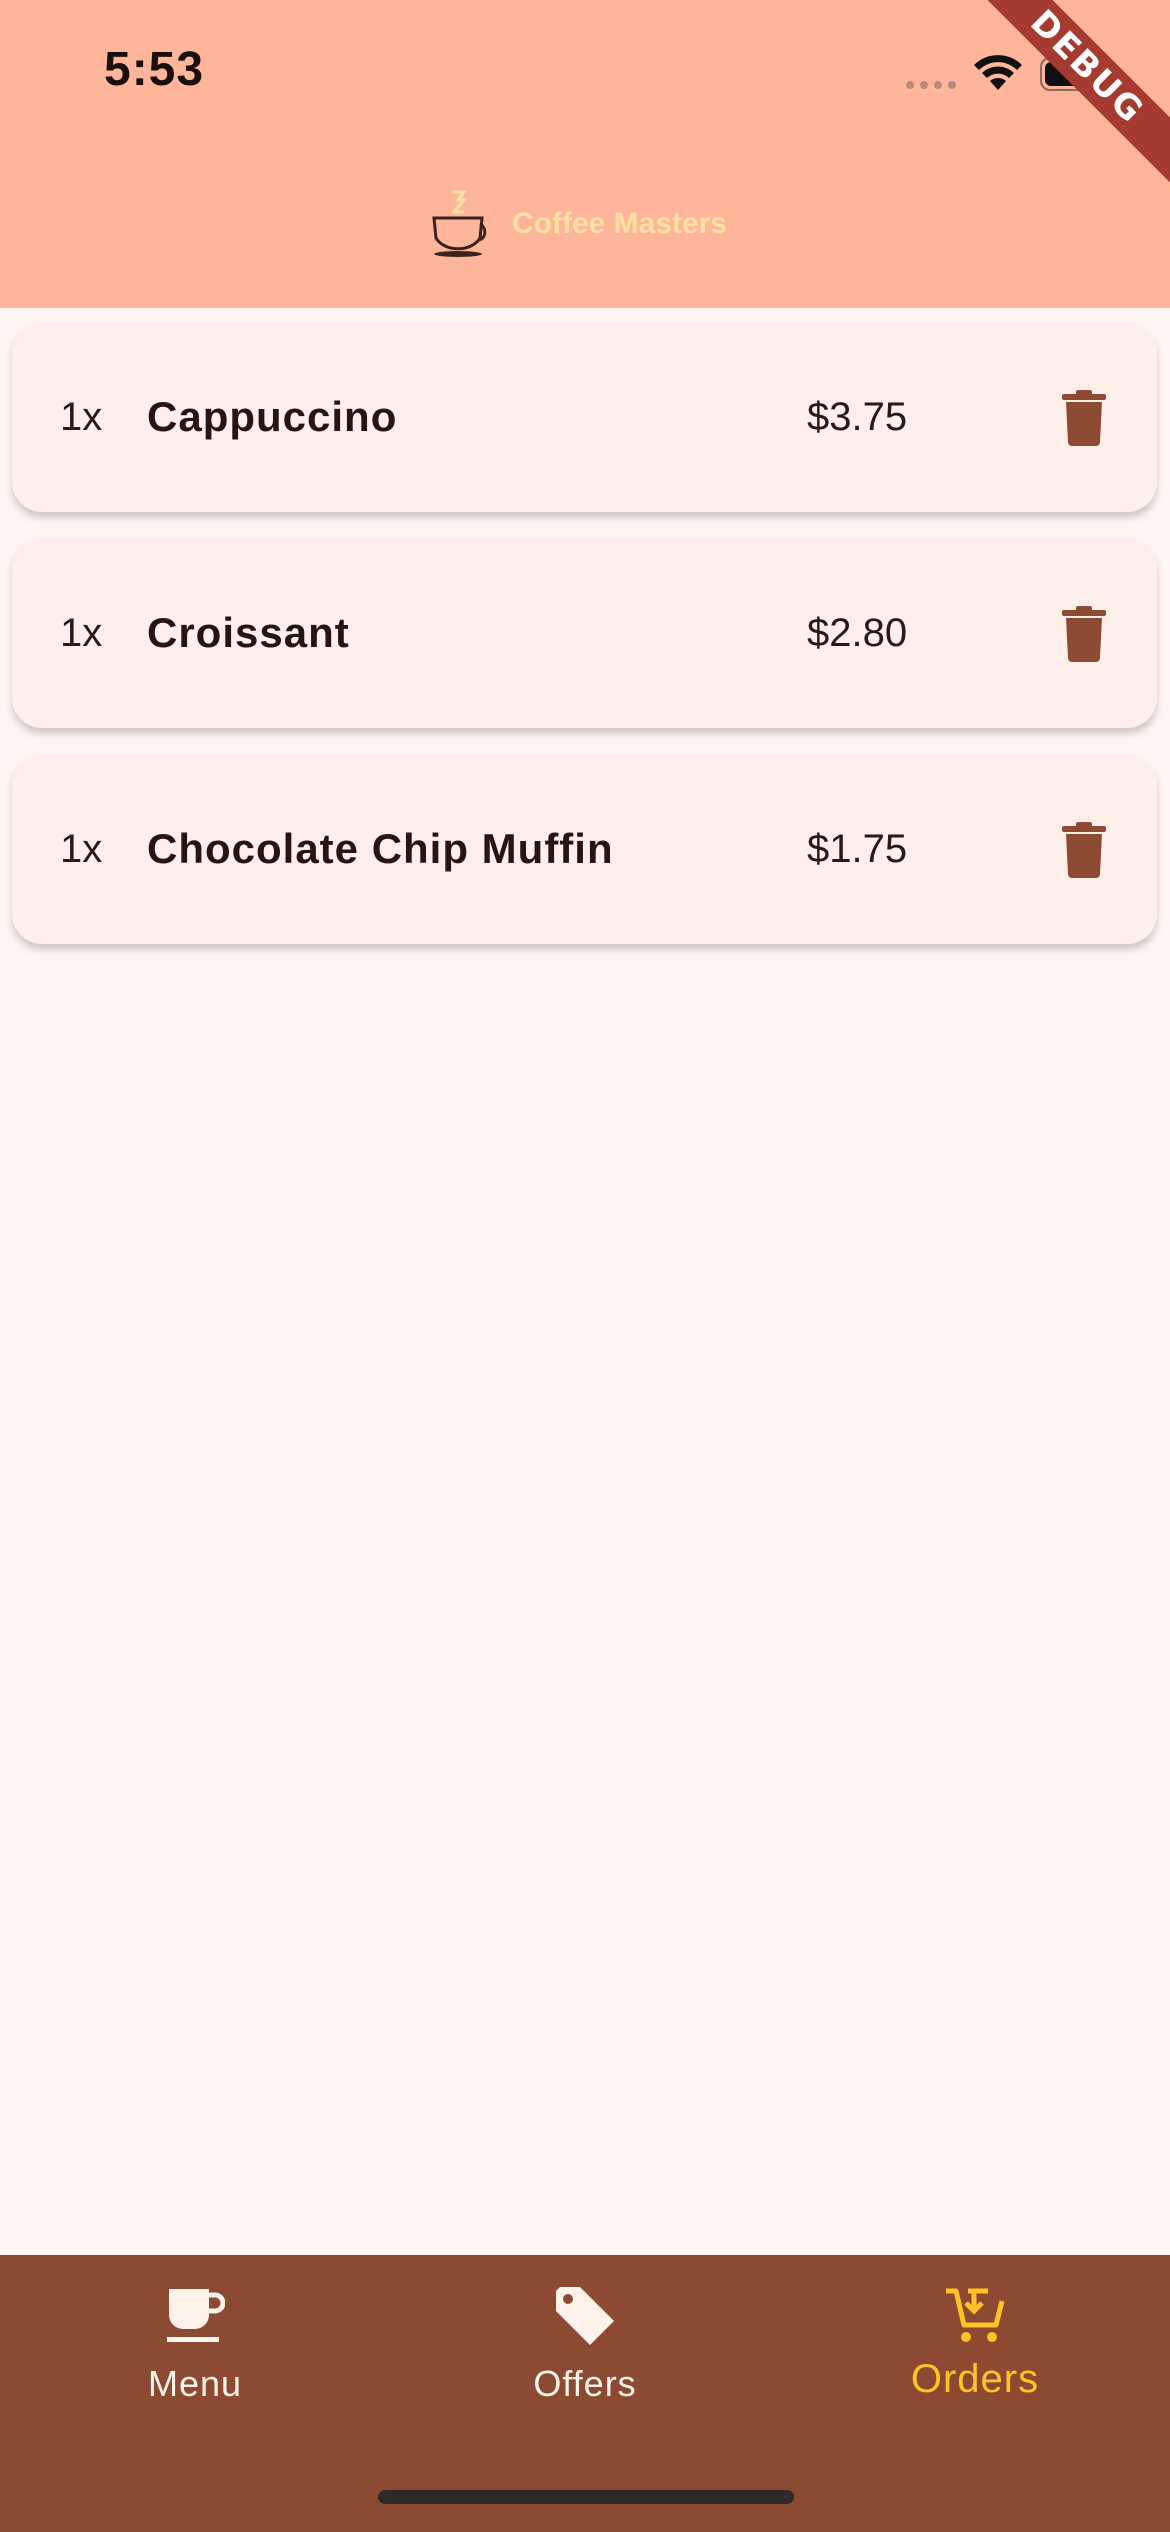 This screenshot has width=1170, height=2532. What do you see at coordinates (975, 2355) in the screenshot?
I see `nav-item-orders: Orders` at bounding box center [975, 2355].